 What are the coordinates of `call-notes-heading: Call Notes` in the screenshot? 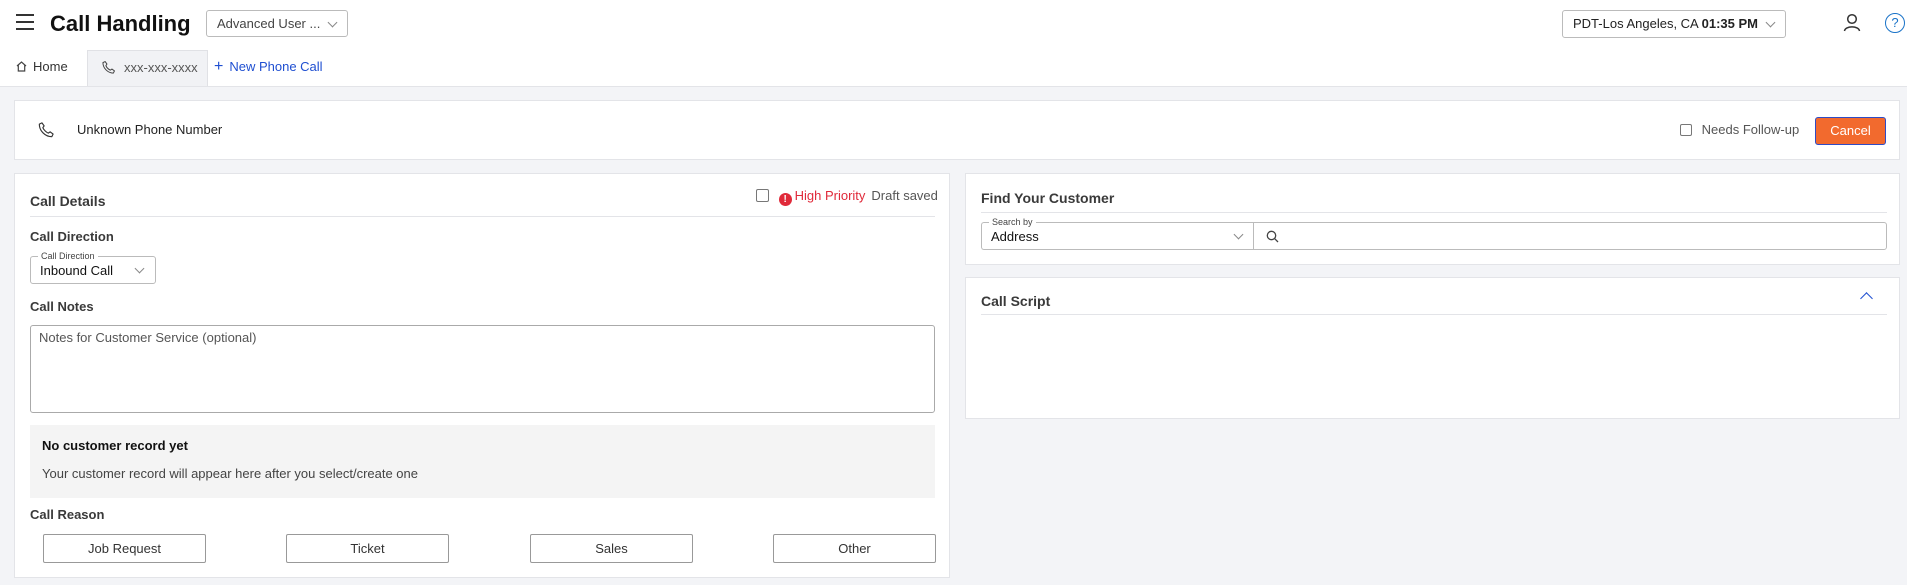 It's located at (62, 306).